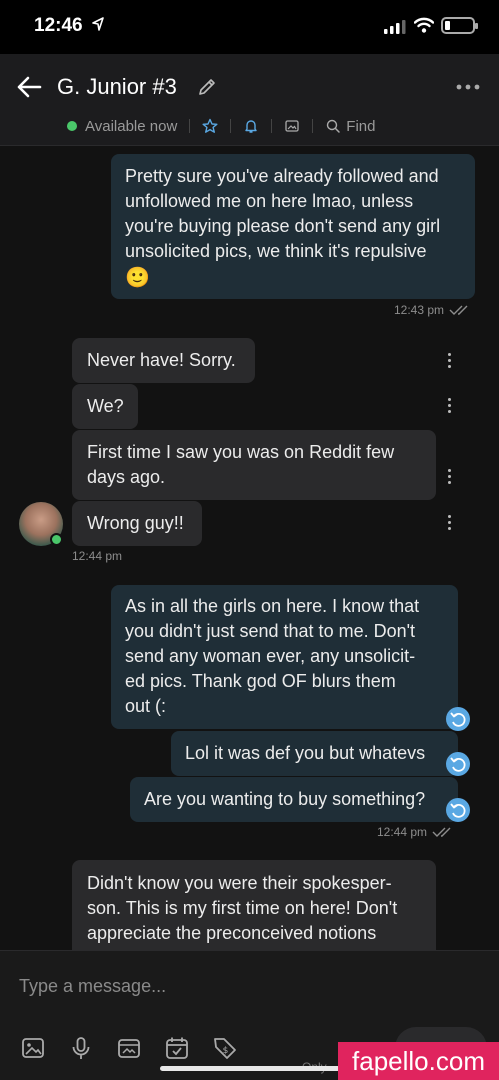 This screenshot has width=499, height=1080. What do you see at coordinates (260, 681) in the screenshot?
I see `message-text: ed pics. Thank god OF blurs them` at bounding box center [260, 681].